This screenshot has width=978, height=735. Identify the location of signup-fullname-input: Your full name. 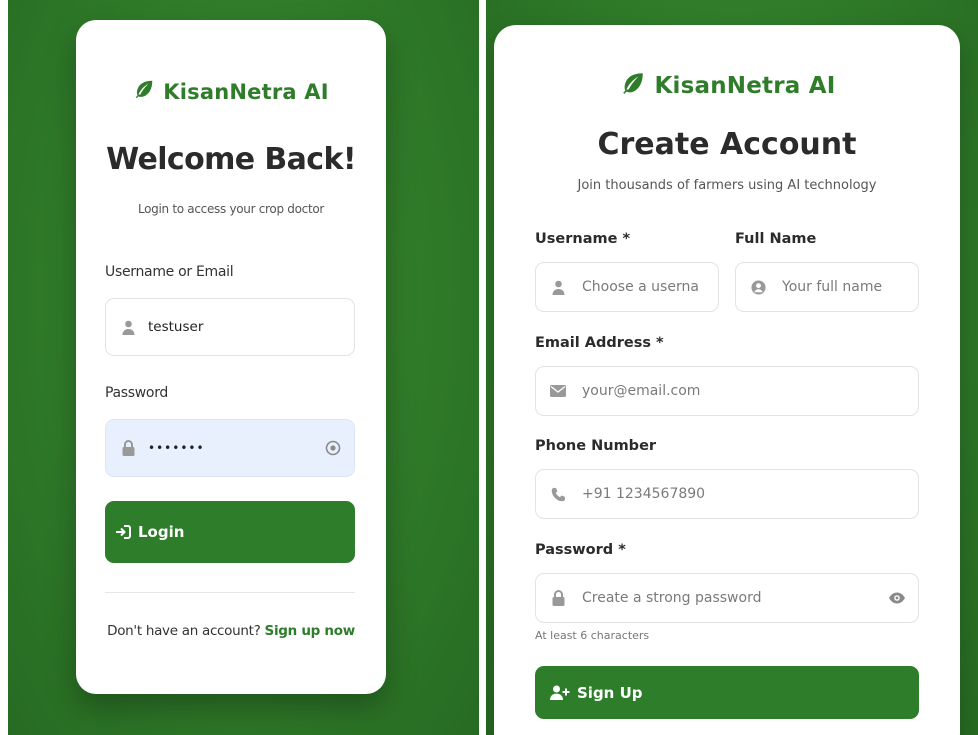
(827, 287).